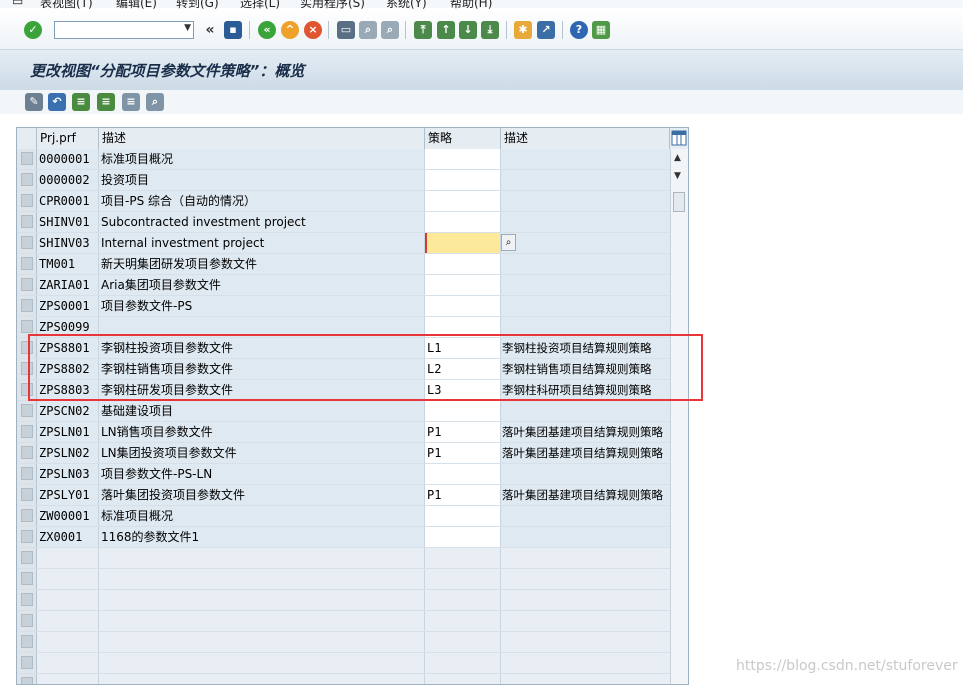 The image size is (963, 685). I want to click on collapse-icon: «, so click(210, 30).